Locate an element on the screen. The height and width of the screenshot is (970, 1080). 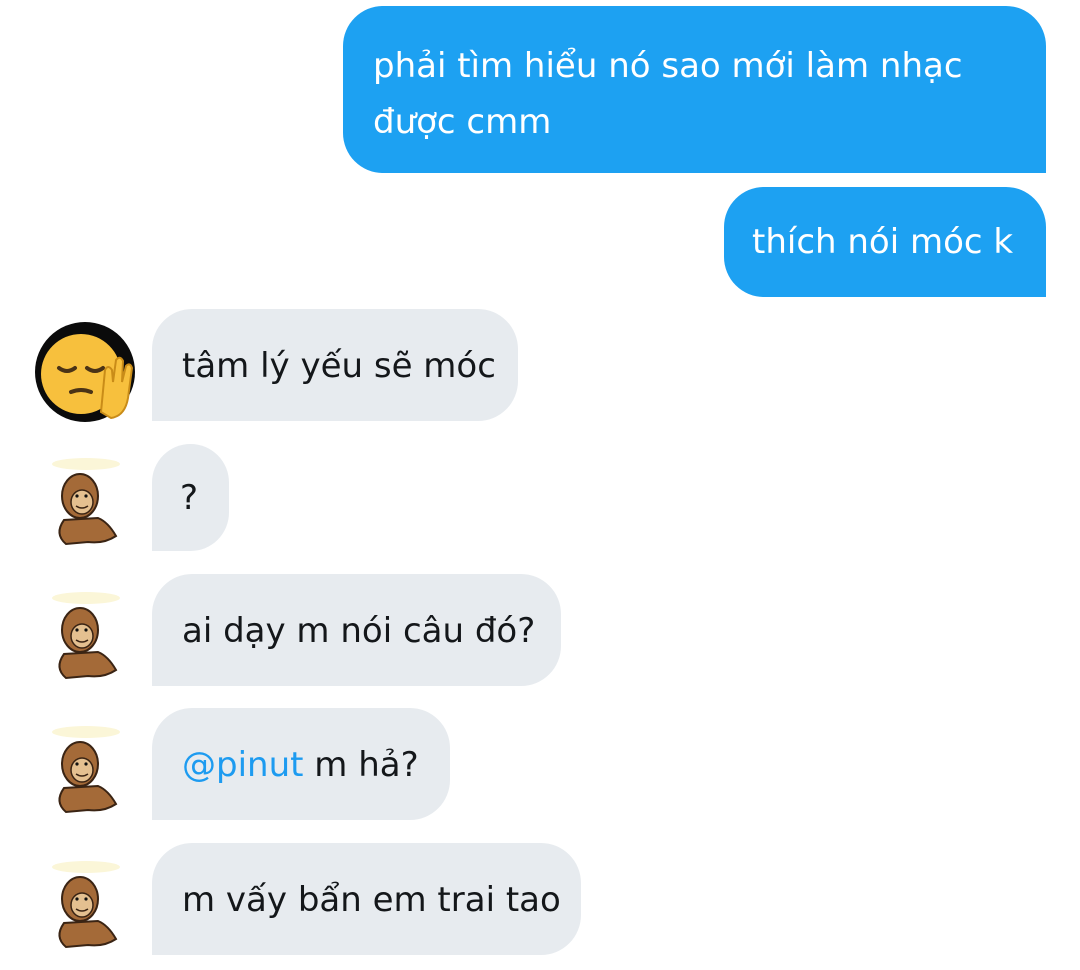
incoming-message-bubble: tâm lý yếu sẽ móc is located at coordinates (335, 365).